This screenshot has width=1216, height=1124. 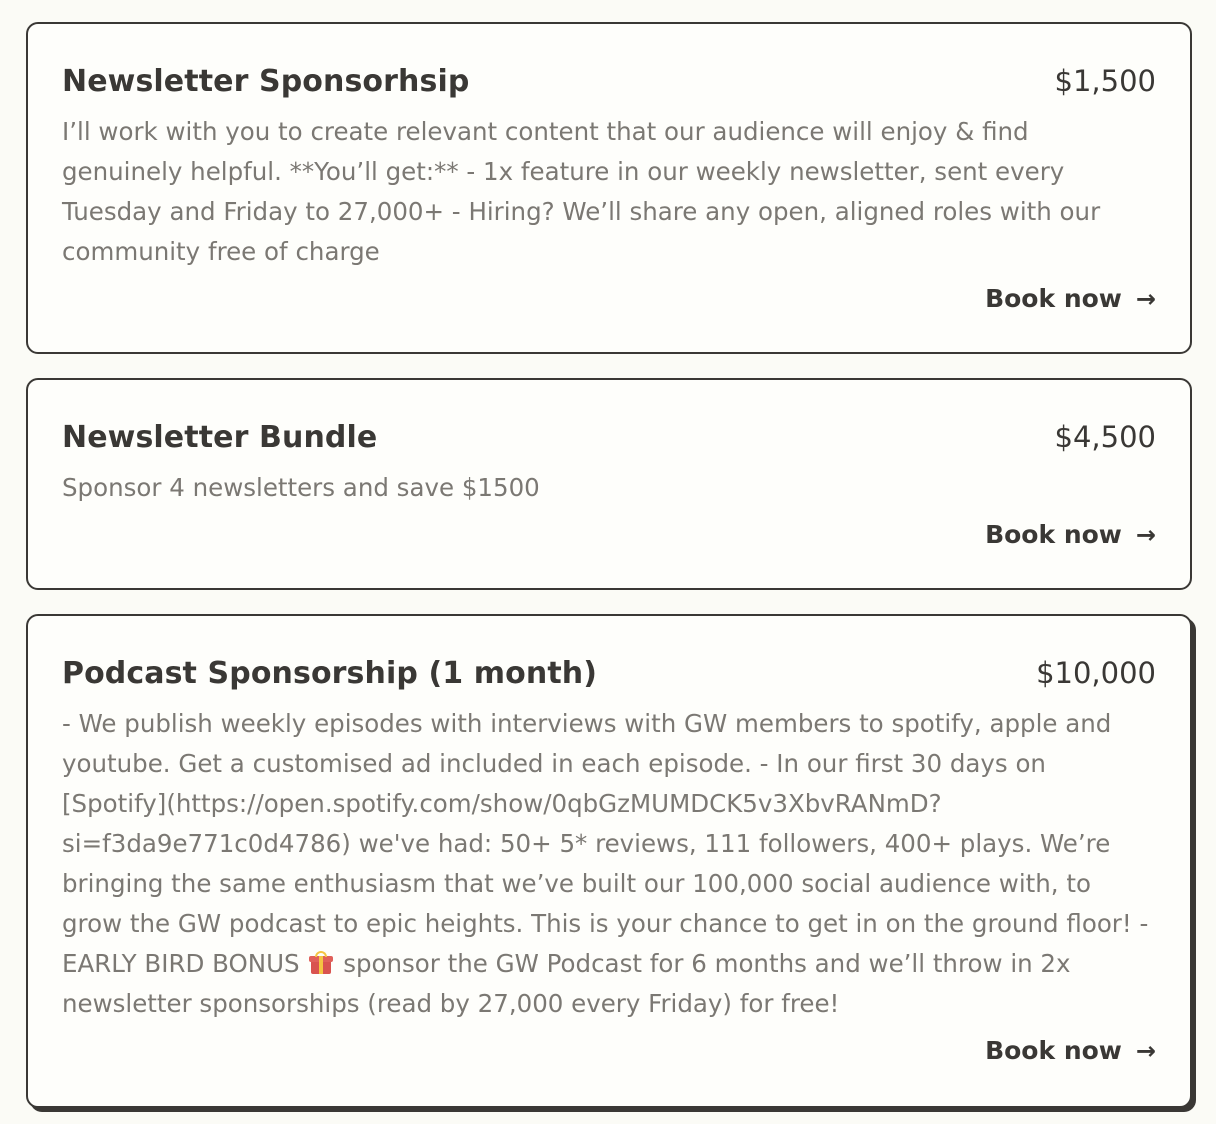 I want to click on offer-price: $4,500, so click(x=1105, y=437).